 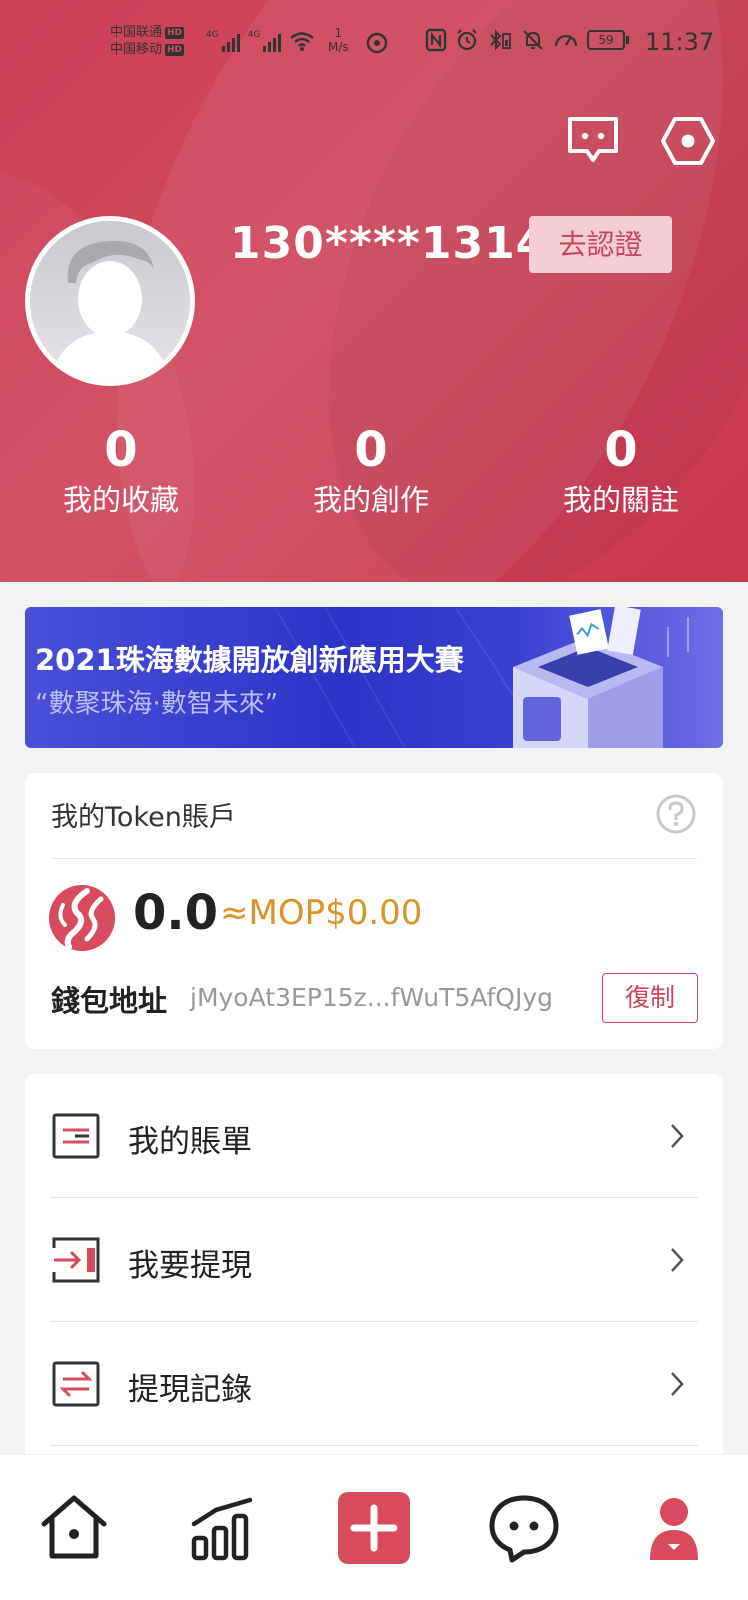 I want to click on bill-icon, so click(x=76, y=1136).